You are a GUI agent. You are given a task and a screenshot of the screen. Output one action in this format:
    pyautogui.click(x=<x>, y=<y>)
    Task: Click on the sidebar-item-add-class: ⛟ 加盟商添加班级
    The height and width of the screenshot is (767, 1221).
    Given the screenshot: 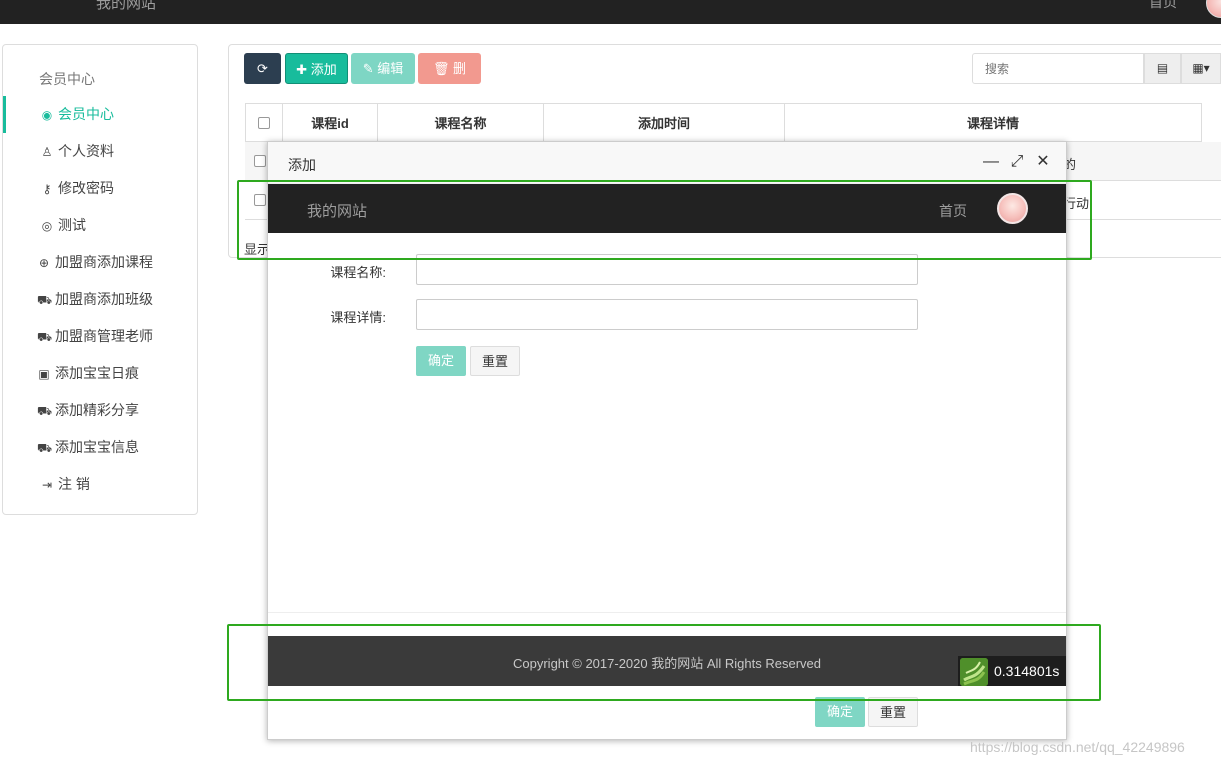 What is the action you would take?
    pyautogui.click(x=100, y=299)
    